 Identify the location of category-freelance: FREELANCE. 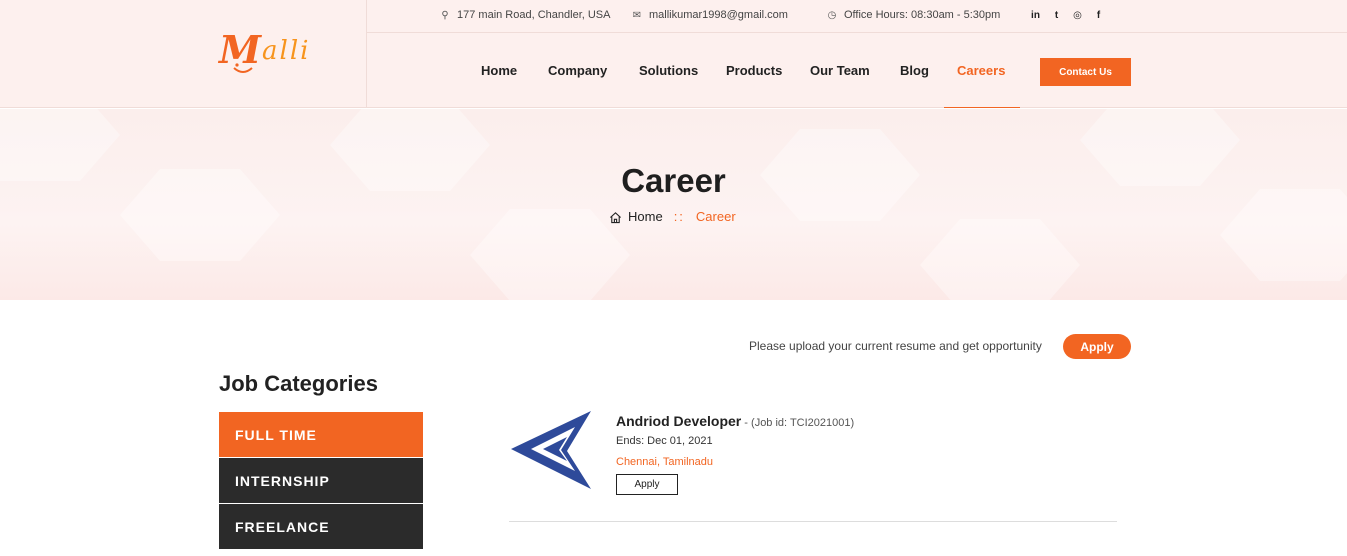
(321, 526).